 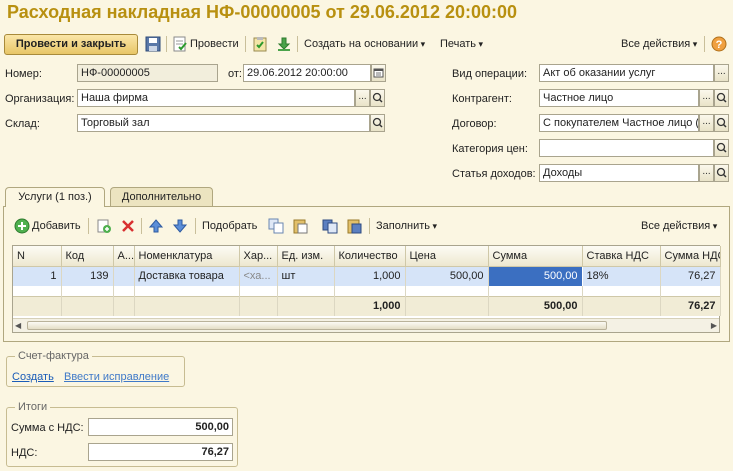 I want to click on post-and-close-button: Провести и закрыть, so click(x=71, y=44).